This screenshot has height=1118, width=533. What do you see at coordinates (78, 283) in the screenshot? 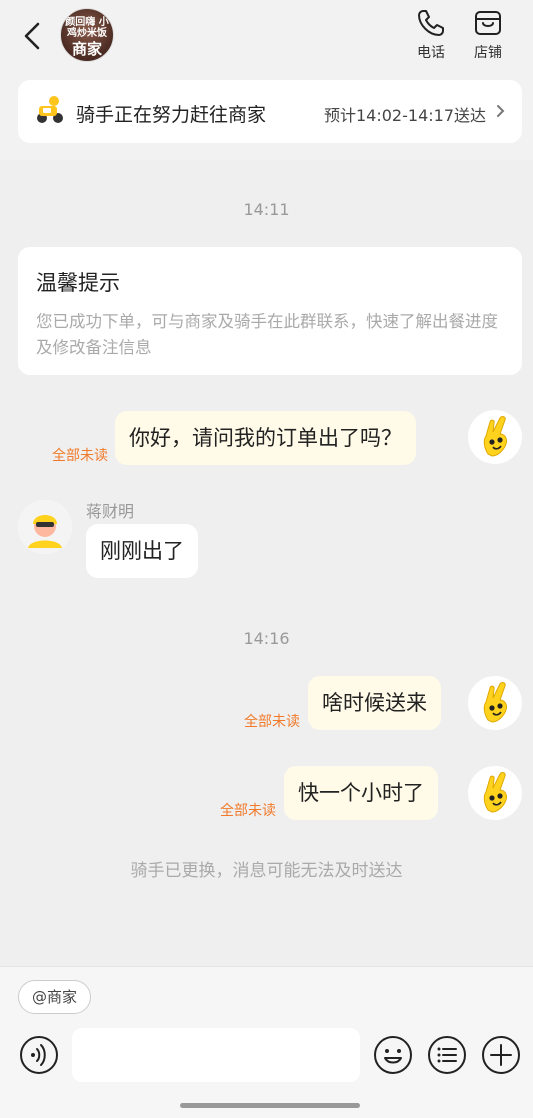
I see `tip-title: 温馨提示` at bounding box center [78, 283].